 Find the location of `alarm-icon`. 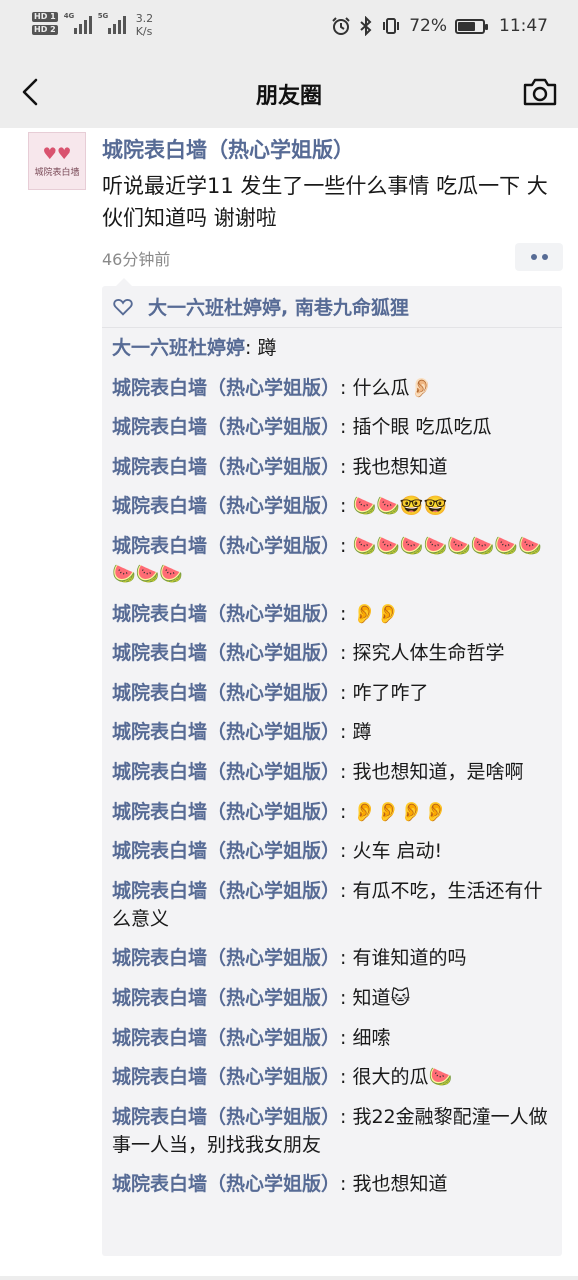

alarm-icon is located at coordinates (341, 26).